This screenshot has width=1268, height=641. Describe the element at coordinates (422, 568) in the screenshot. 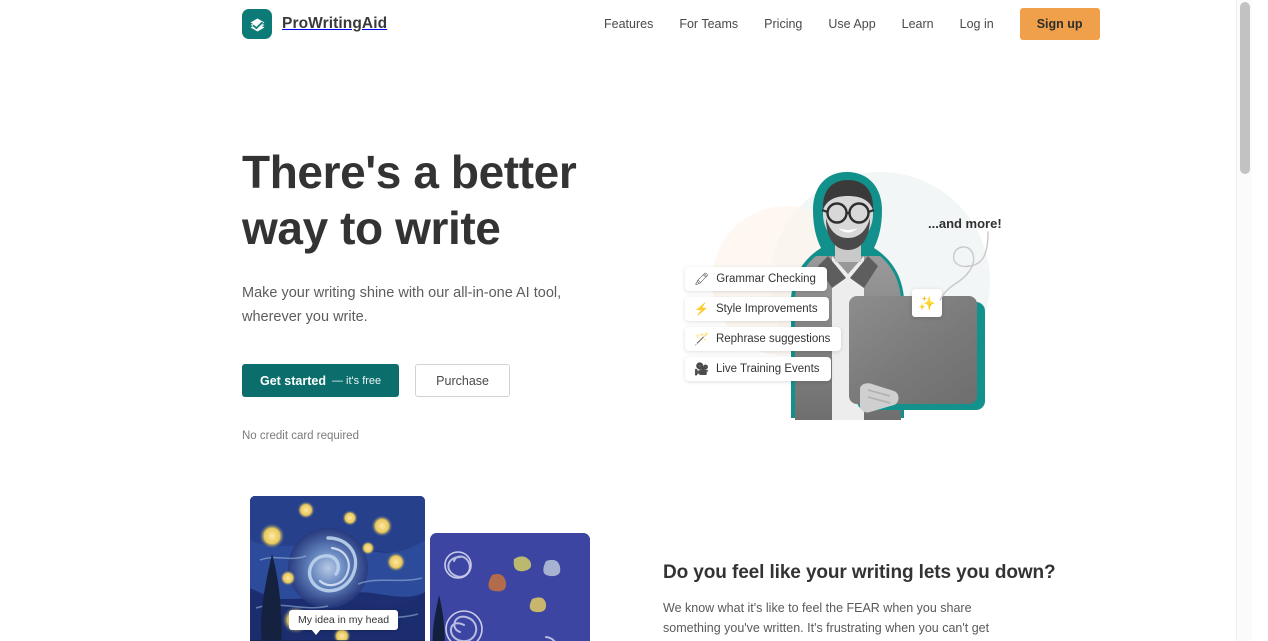

I see `before-after-artwork: My idea in my head` at that location.